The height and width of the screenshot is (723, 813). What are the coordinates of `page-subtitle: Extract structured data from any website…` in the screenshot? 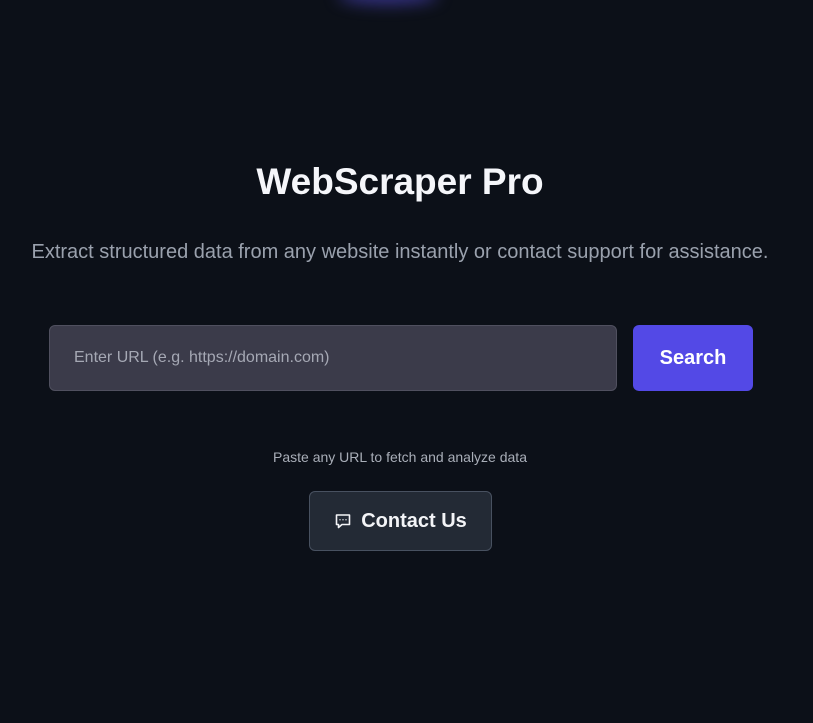 It's located at (400, 252).